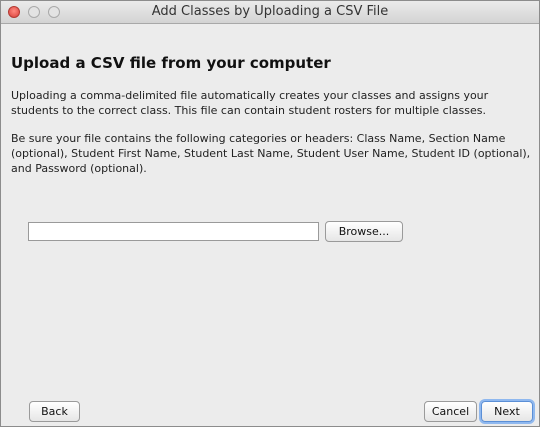 This screenshot has height=427, width=540. What do you see at coordinates (54, 411) in the screenshot?
I see `back-button: Back` at bounding box center [54, 411].